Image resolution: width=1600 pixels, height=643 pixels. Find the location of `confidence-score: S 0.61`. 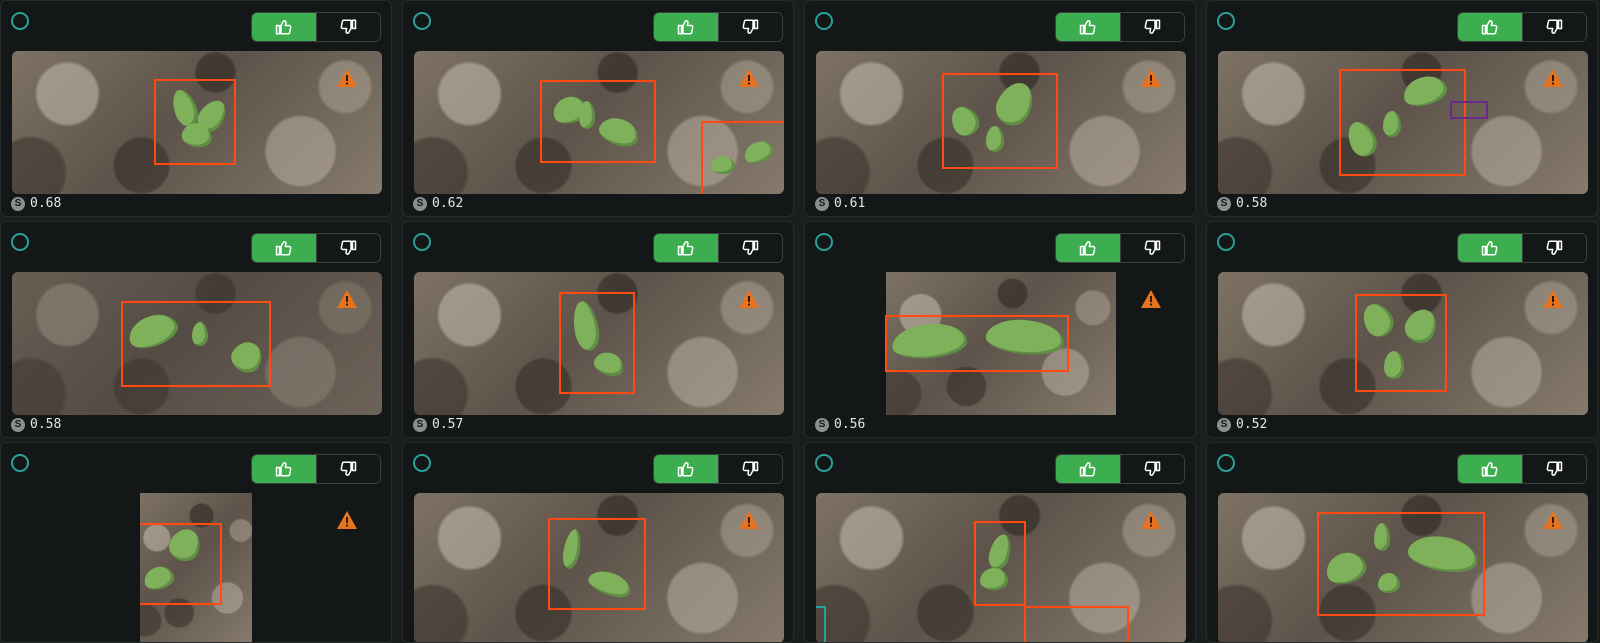

confidence-score: S 0.61 is located at coordinates (840, 203).